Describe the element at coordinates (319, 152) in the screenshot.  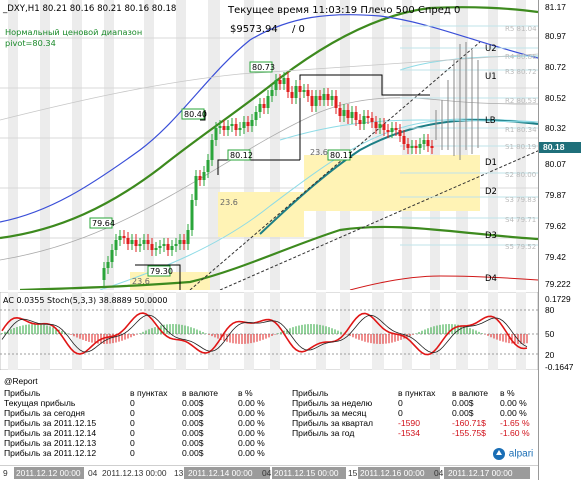
I see `fib-label-2: 23.6` at that location.